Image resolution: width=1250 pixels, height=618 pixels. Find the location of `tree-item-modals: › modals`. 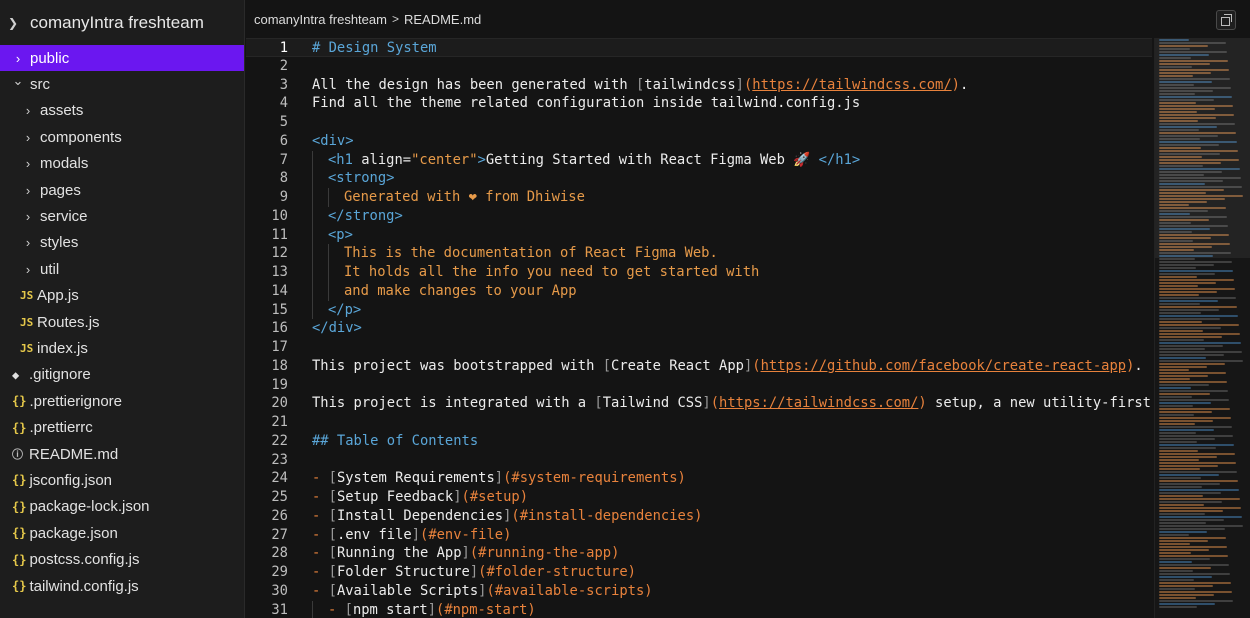

tree-item-modals: › modals is located at coordinates (122, 164).